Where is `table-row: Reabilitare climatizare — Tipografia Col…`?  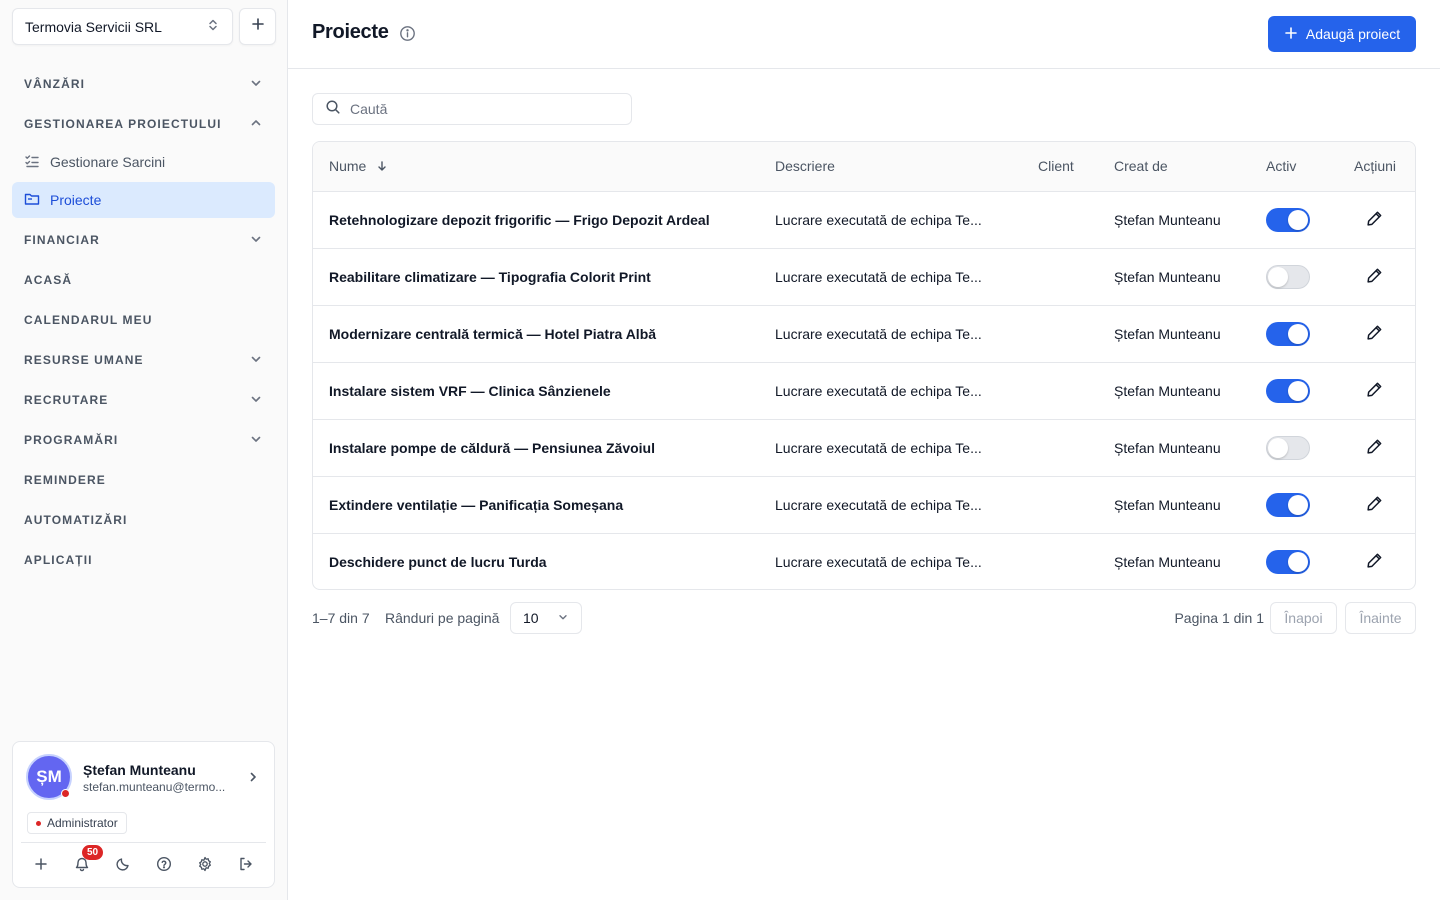
table-row: Reabilitare climatizare — Tipografia Col… is located at coordinates (864, 276).